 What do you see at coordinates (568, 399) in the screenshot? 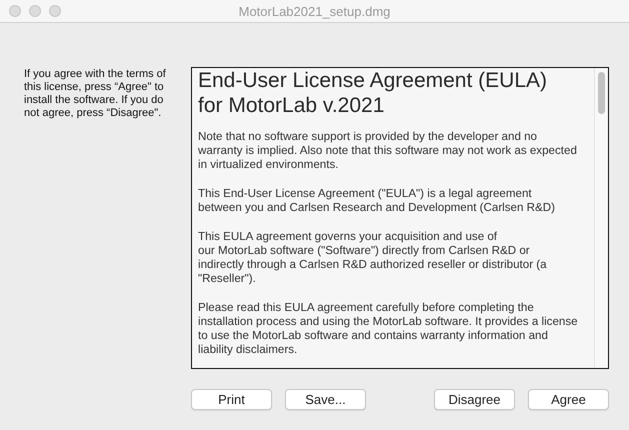
I see `agree-button: Agree` at bounding box center [568, 399].